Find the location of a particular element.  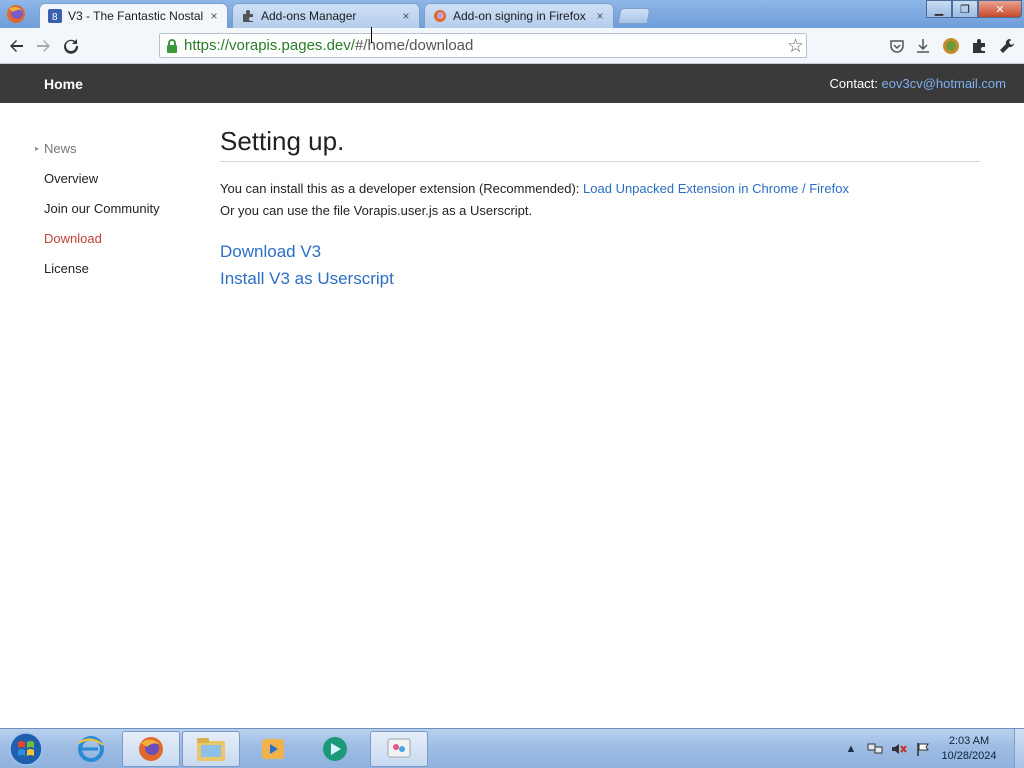

contact-info: Contact: eov3cv@hotmail.com is located at coordinates (917, 83).